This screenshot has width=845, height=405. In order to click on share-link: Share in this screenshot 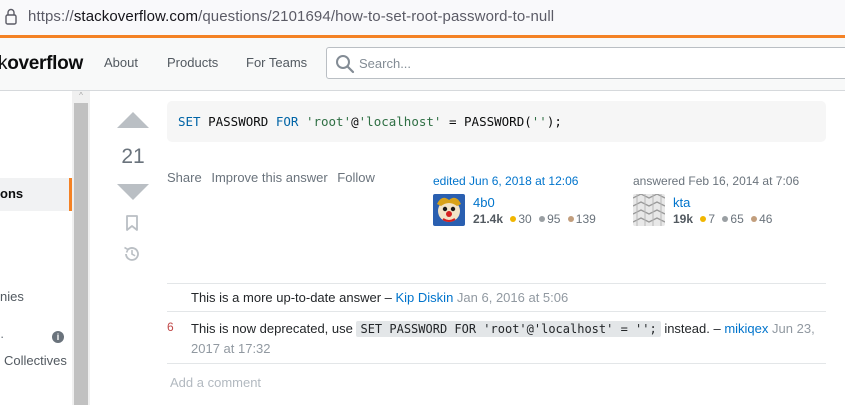, I will do `click(184, 177)`.